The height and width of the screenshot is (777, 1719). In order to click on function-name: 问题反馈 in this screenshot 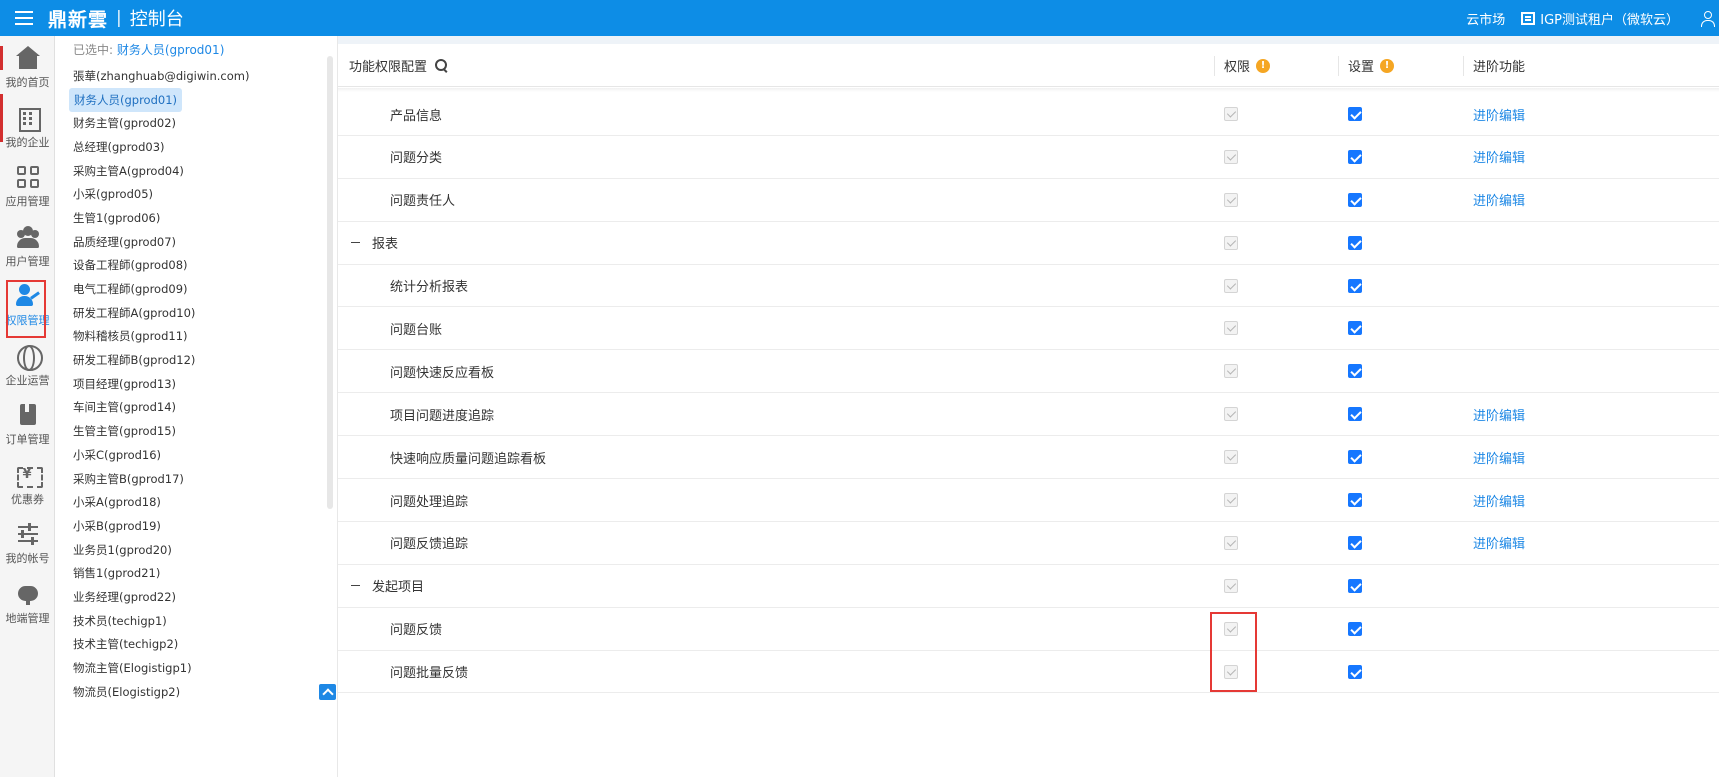, I will do `click(416, 631)`.